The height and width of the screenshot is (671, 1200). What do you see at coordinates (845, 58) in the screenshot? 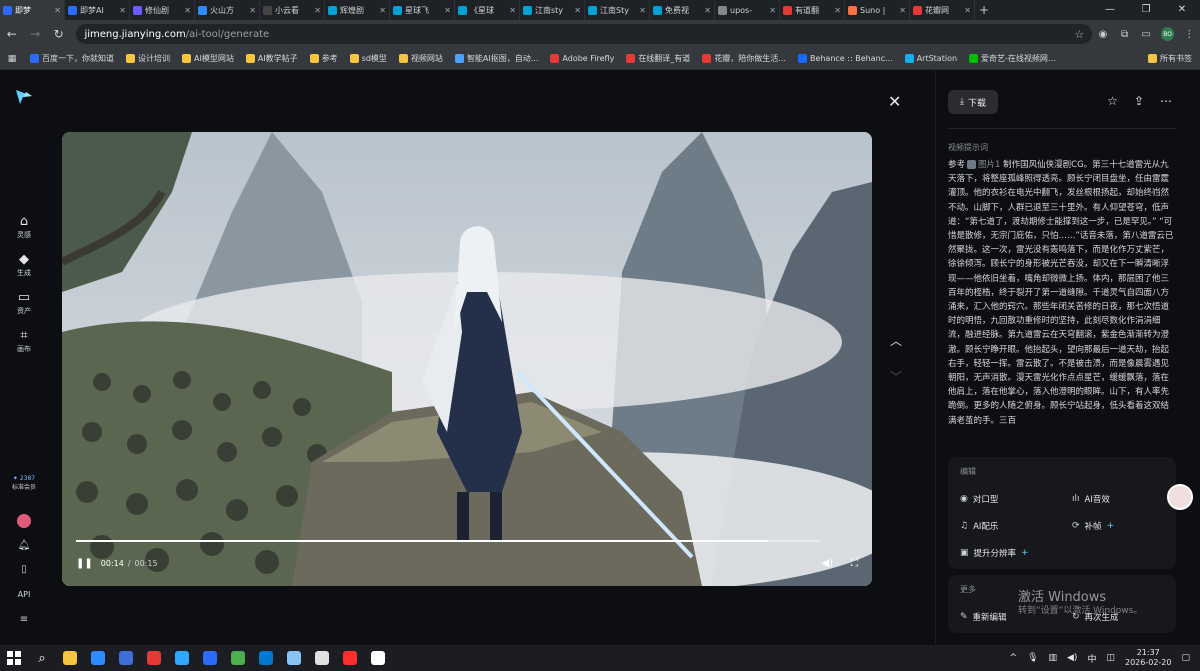
I see `bookmark-item: Behance :` at bounding box center [845, 58].